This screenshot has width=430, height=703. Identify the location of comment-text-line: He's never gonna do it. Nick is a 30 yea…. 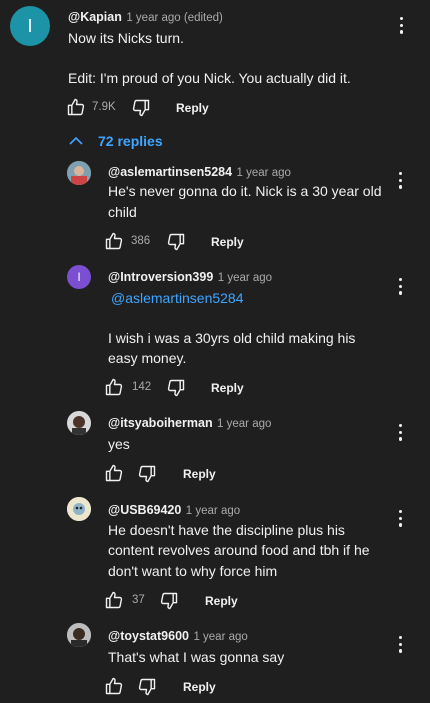
(245, 191).